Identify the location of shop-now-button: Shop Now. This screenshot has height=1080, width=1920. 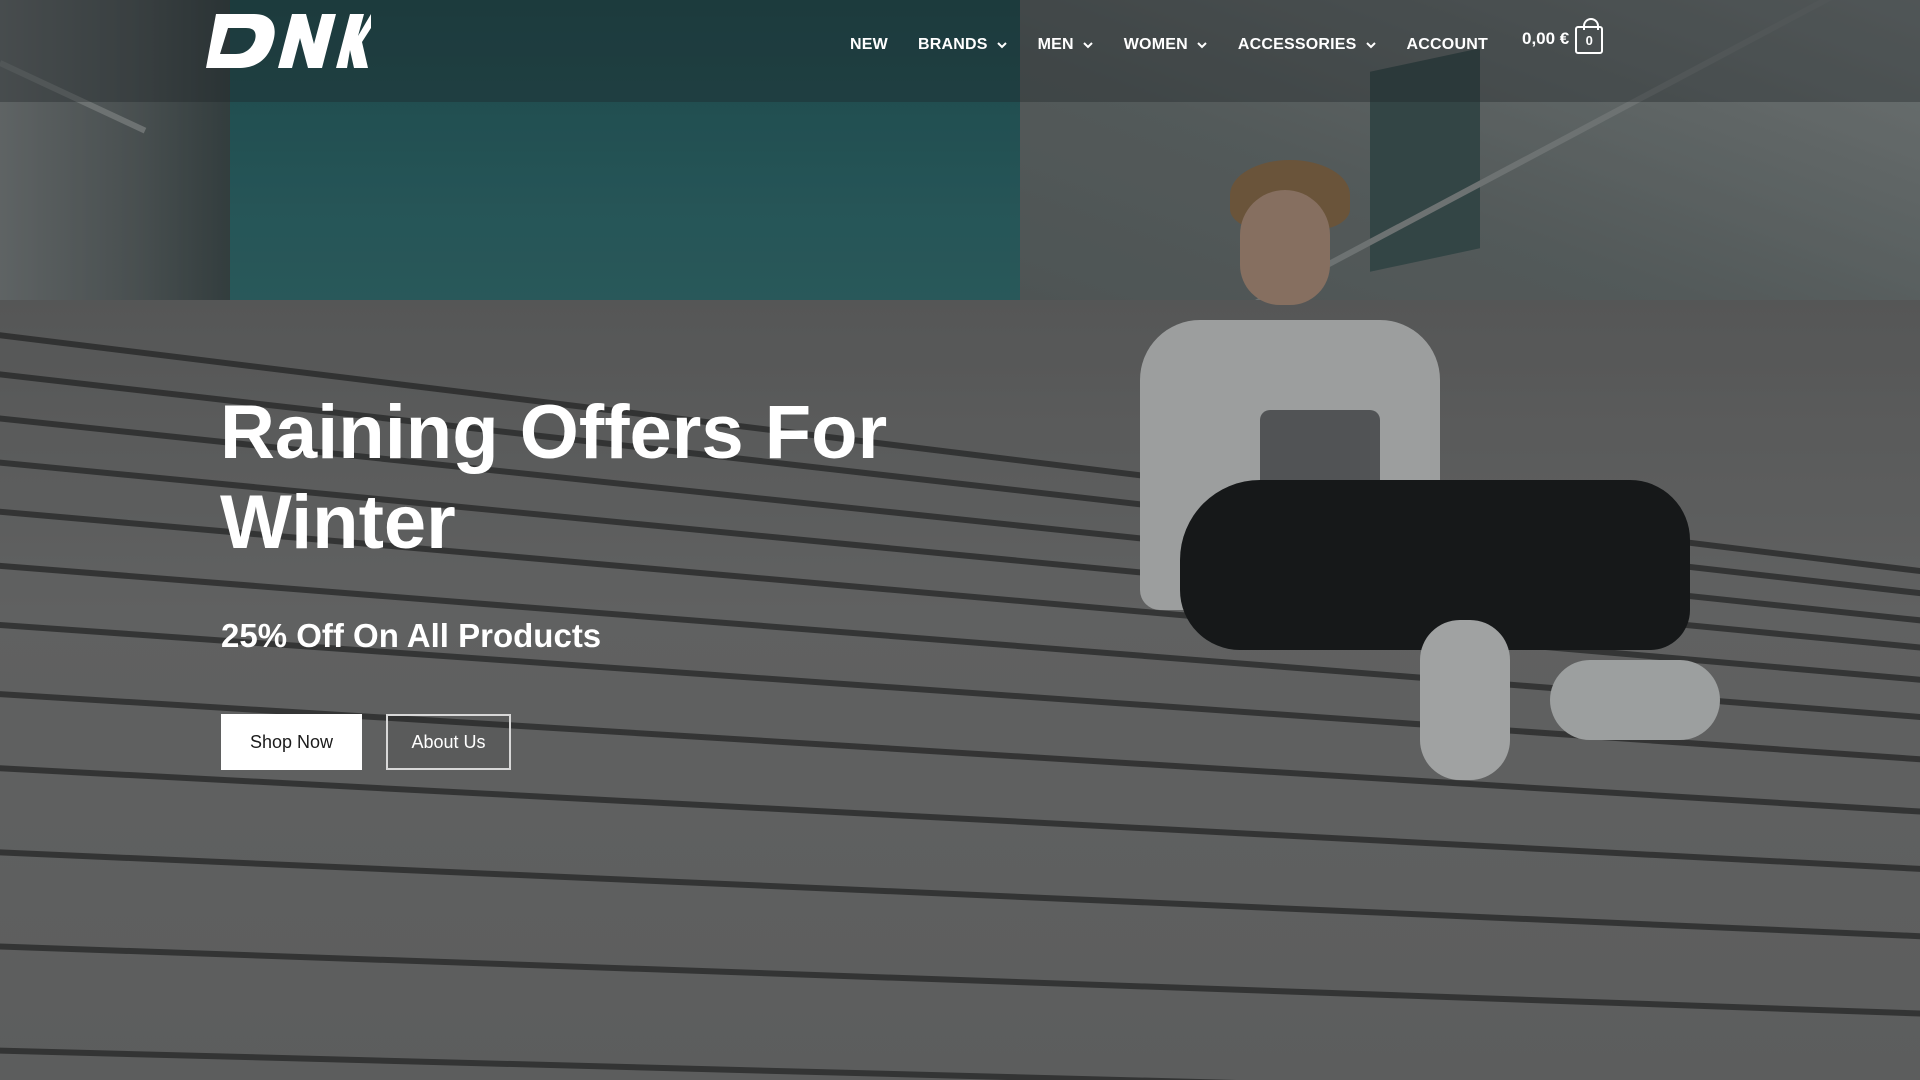
(291, 742).